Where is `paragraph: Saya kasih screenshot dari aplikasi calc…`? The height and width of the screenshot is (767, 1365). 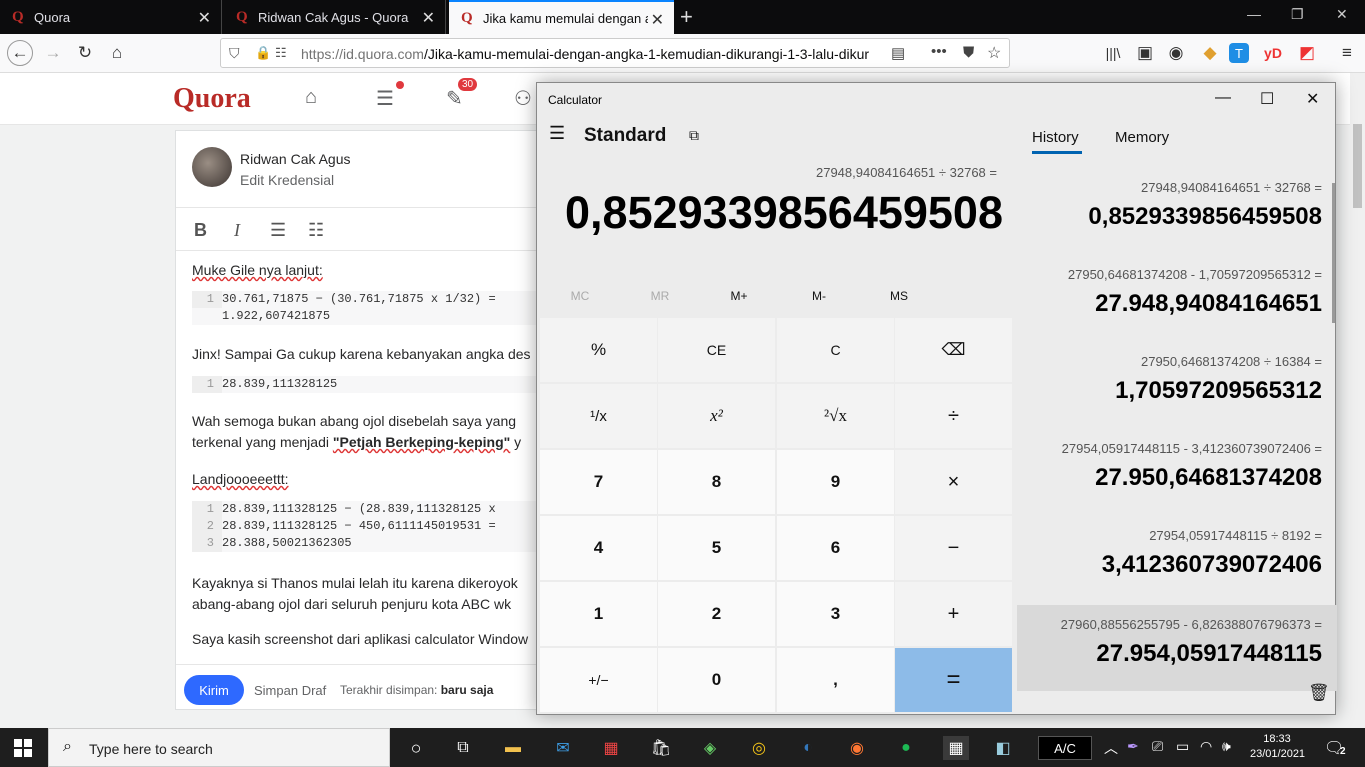
paragraph: Saya kasih screenshot dari aplikasi calc… is located at coordinates (360, 639).